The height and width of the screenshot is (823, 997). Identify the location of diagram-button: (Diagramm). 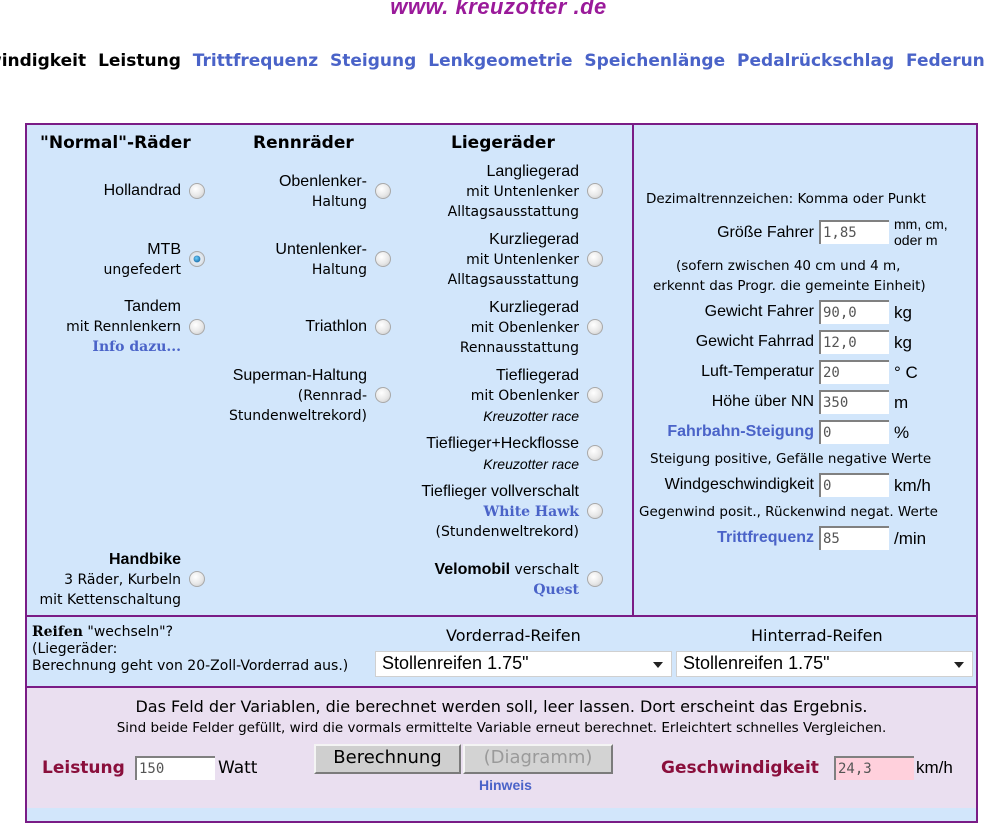
(538, 759).